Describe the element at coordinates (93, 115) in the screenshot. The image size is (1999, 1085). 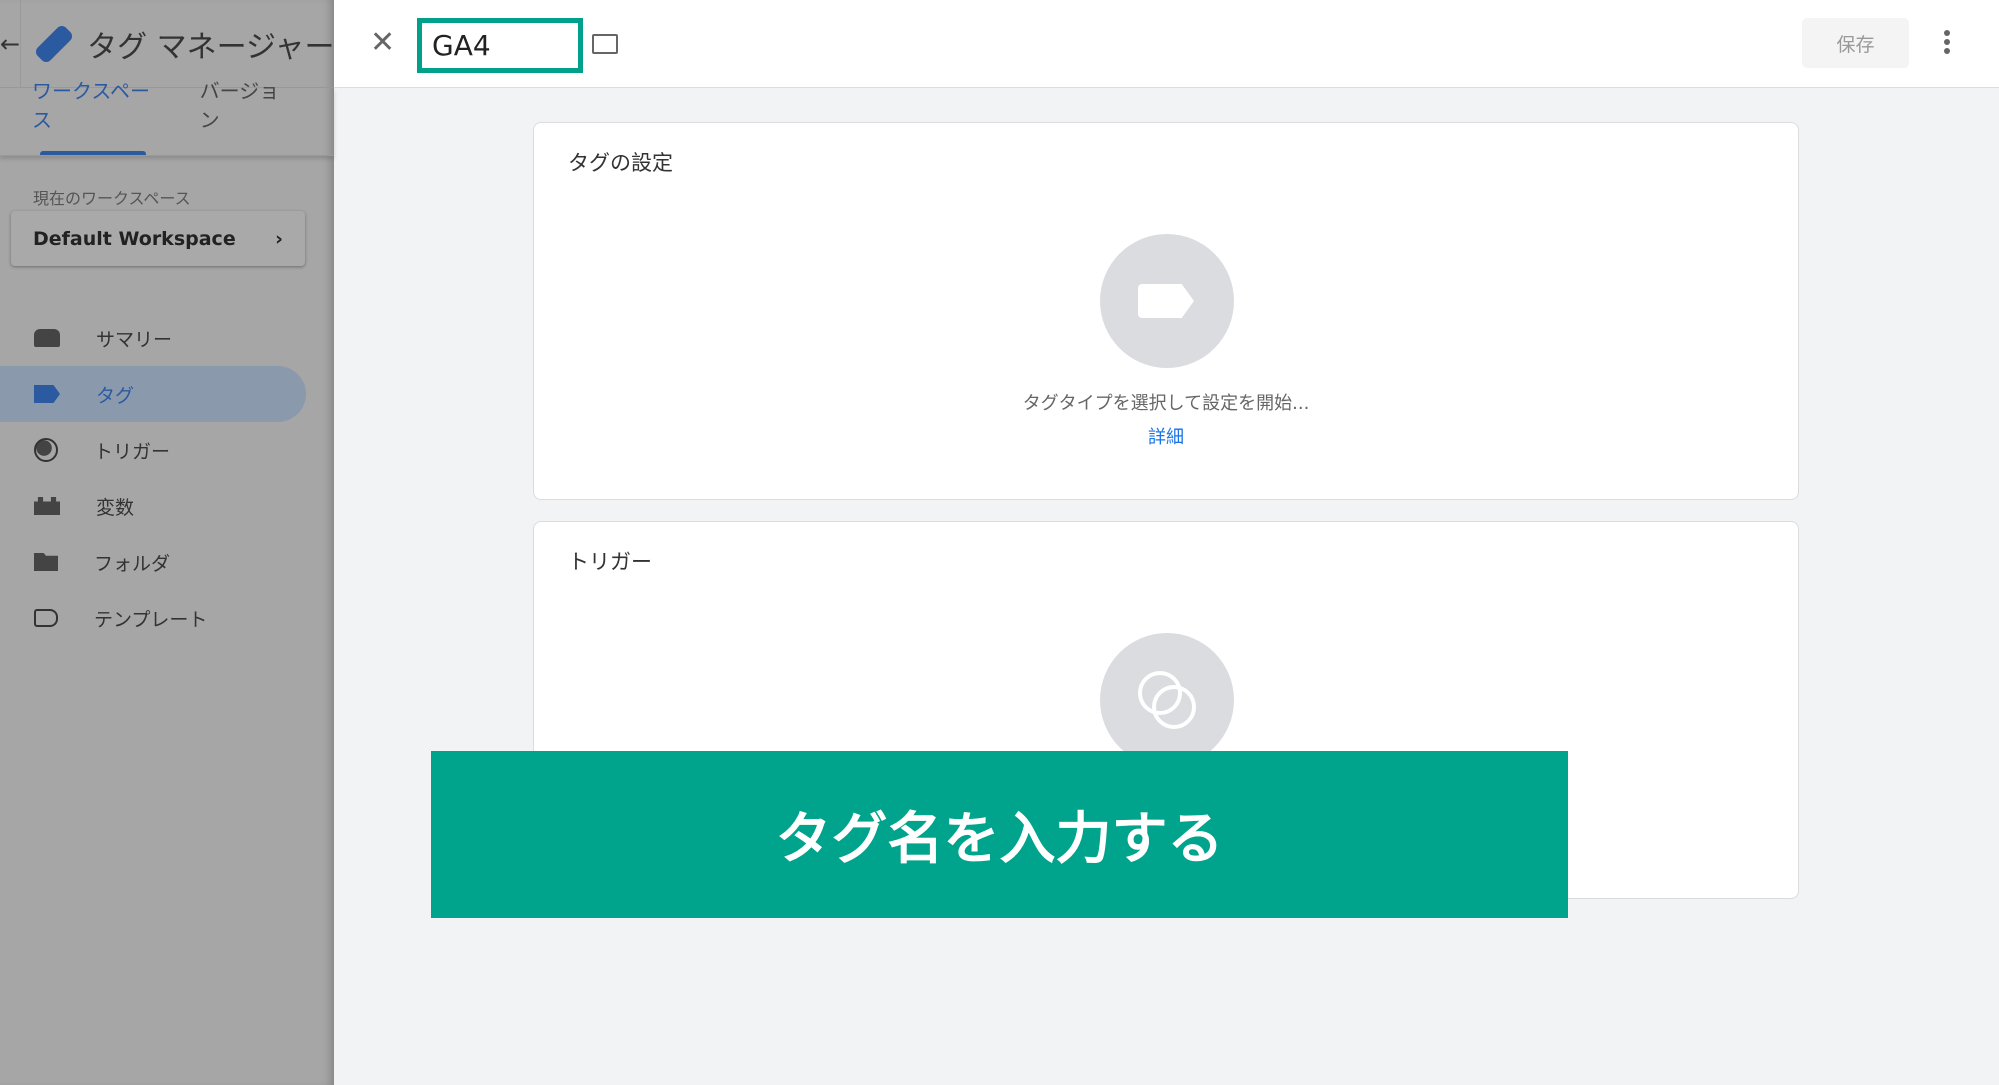
I see `tab-workspace: ワークスペース` at that location.